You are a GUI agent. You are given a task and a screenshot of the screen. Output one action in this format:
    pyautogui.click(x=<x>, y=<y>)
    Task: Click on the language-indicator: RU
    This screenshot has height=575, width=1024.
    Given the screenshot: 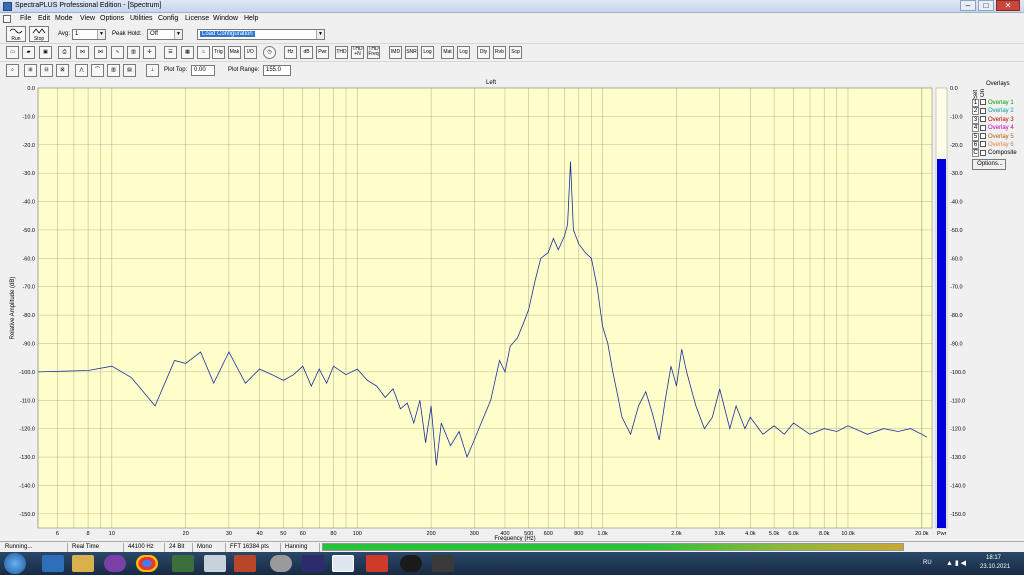 What is the action you would take?
    pyautogui.click(x=927, y=563)
    